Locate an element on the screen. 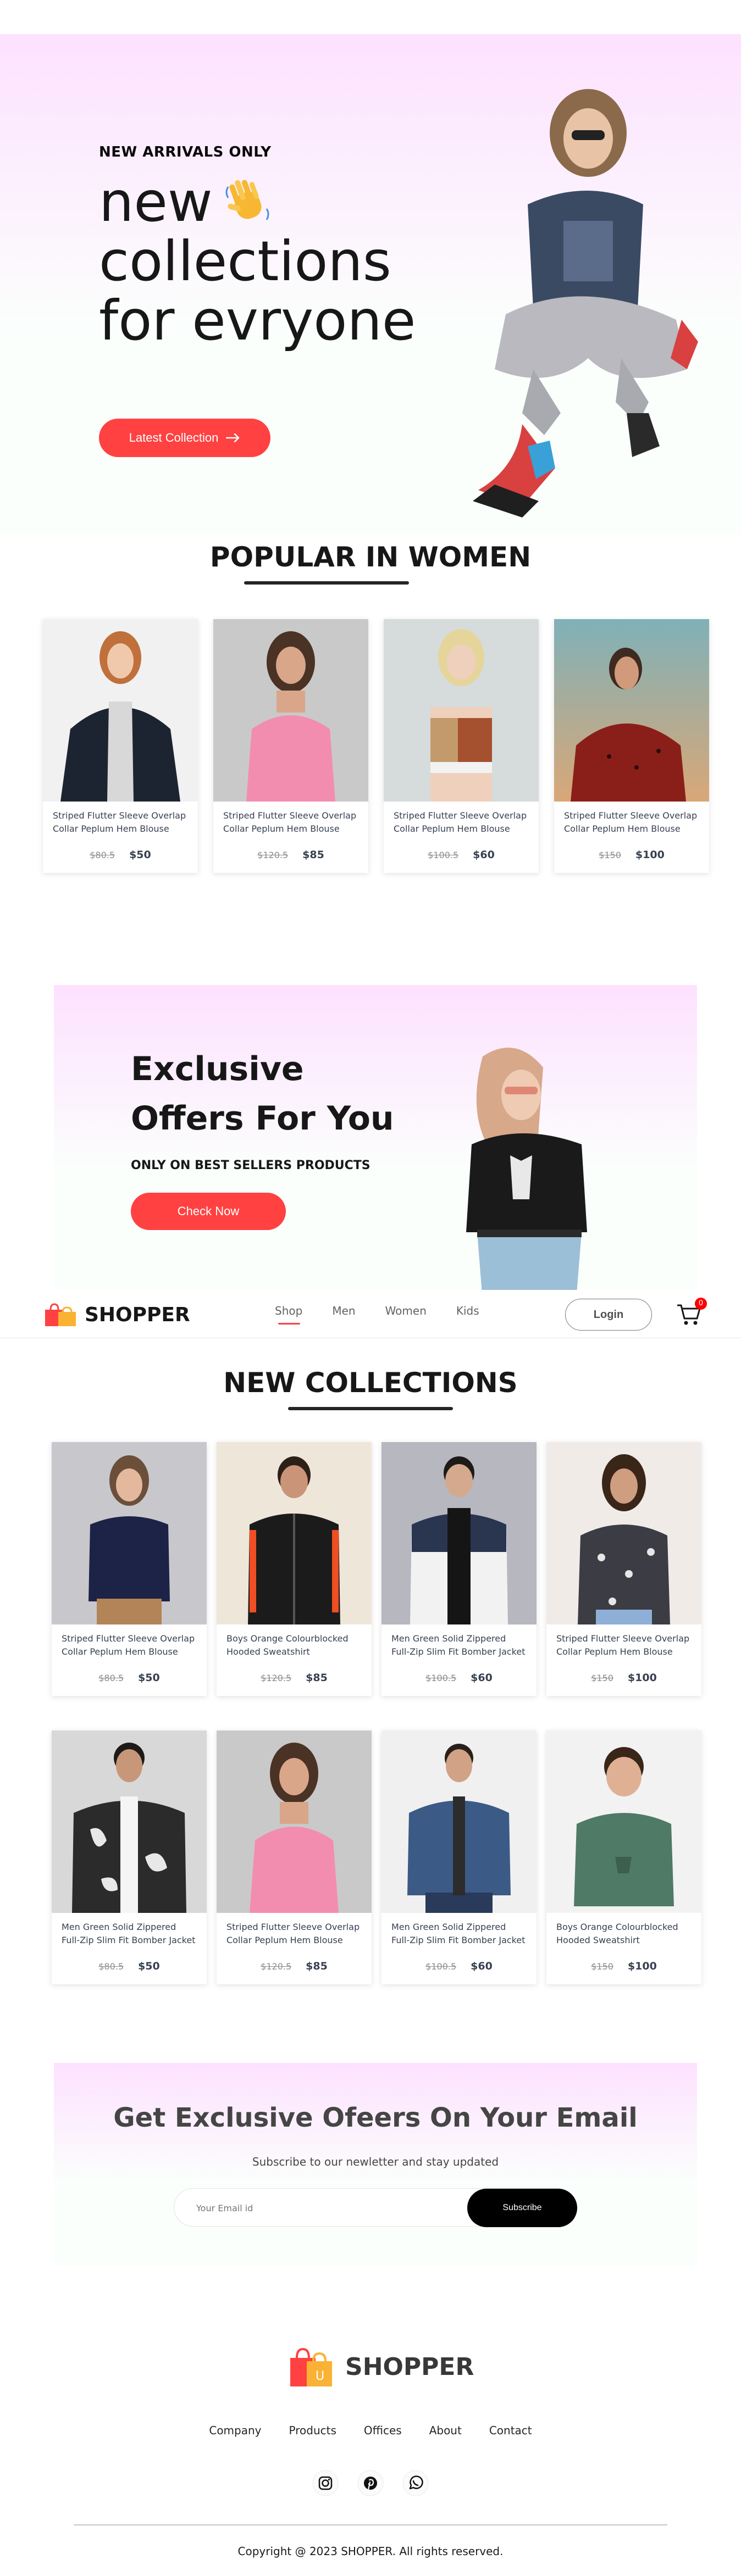 This screenshot has height=2576, width=741. nav-item-kids: Kids is located at coordinates (468, 1310).